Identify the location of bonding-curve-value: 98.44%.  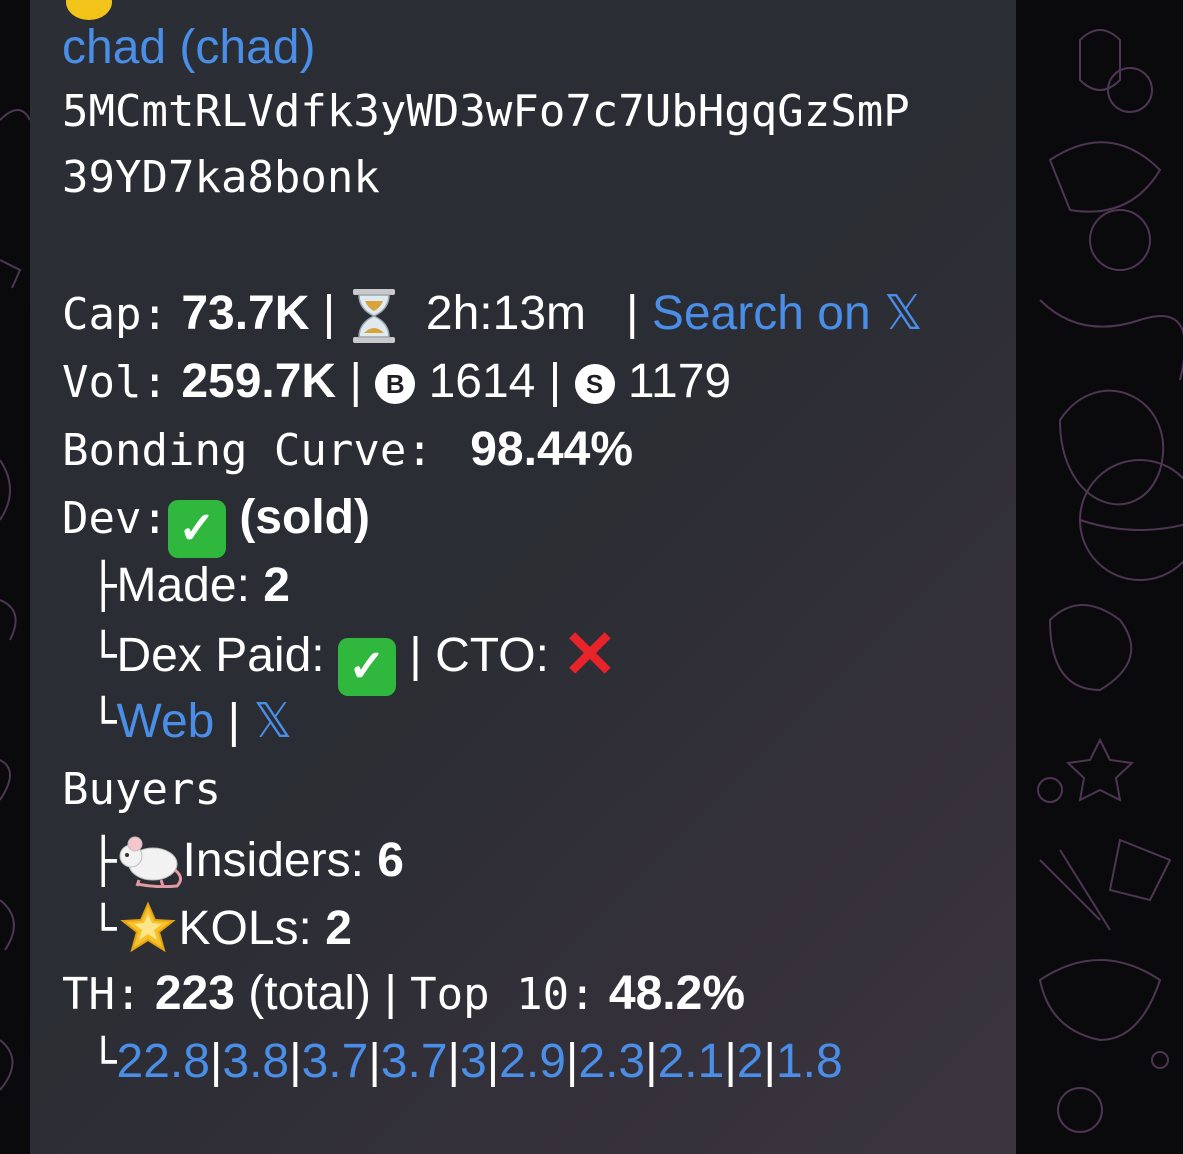
(552, 449).